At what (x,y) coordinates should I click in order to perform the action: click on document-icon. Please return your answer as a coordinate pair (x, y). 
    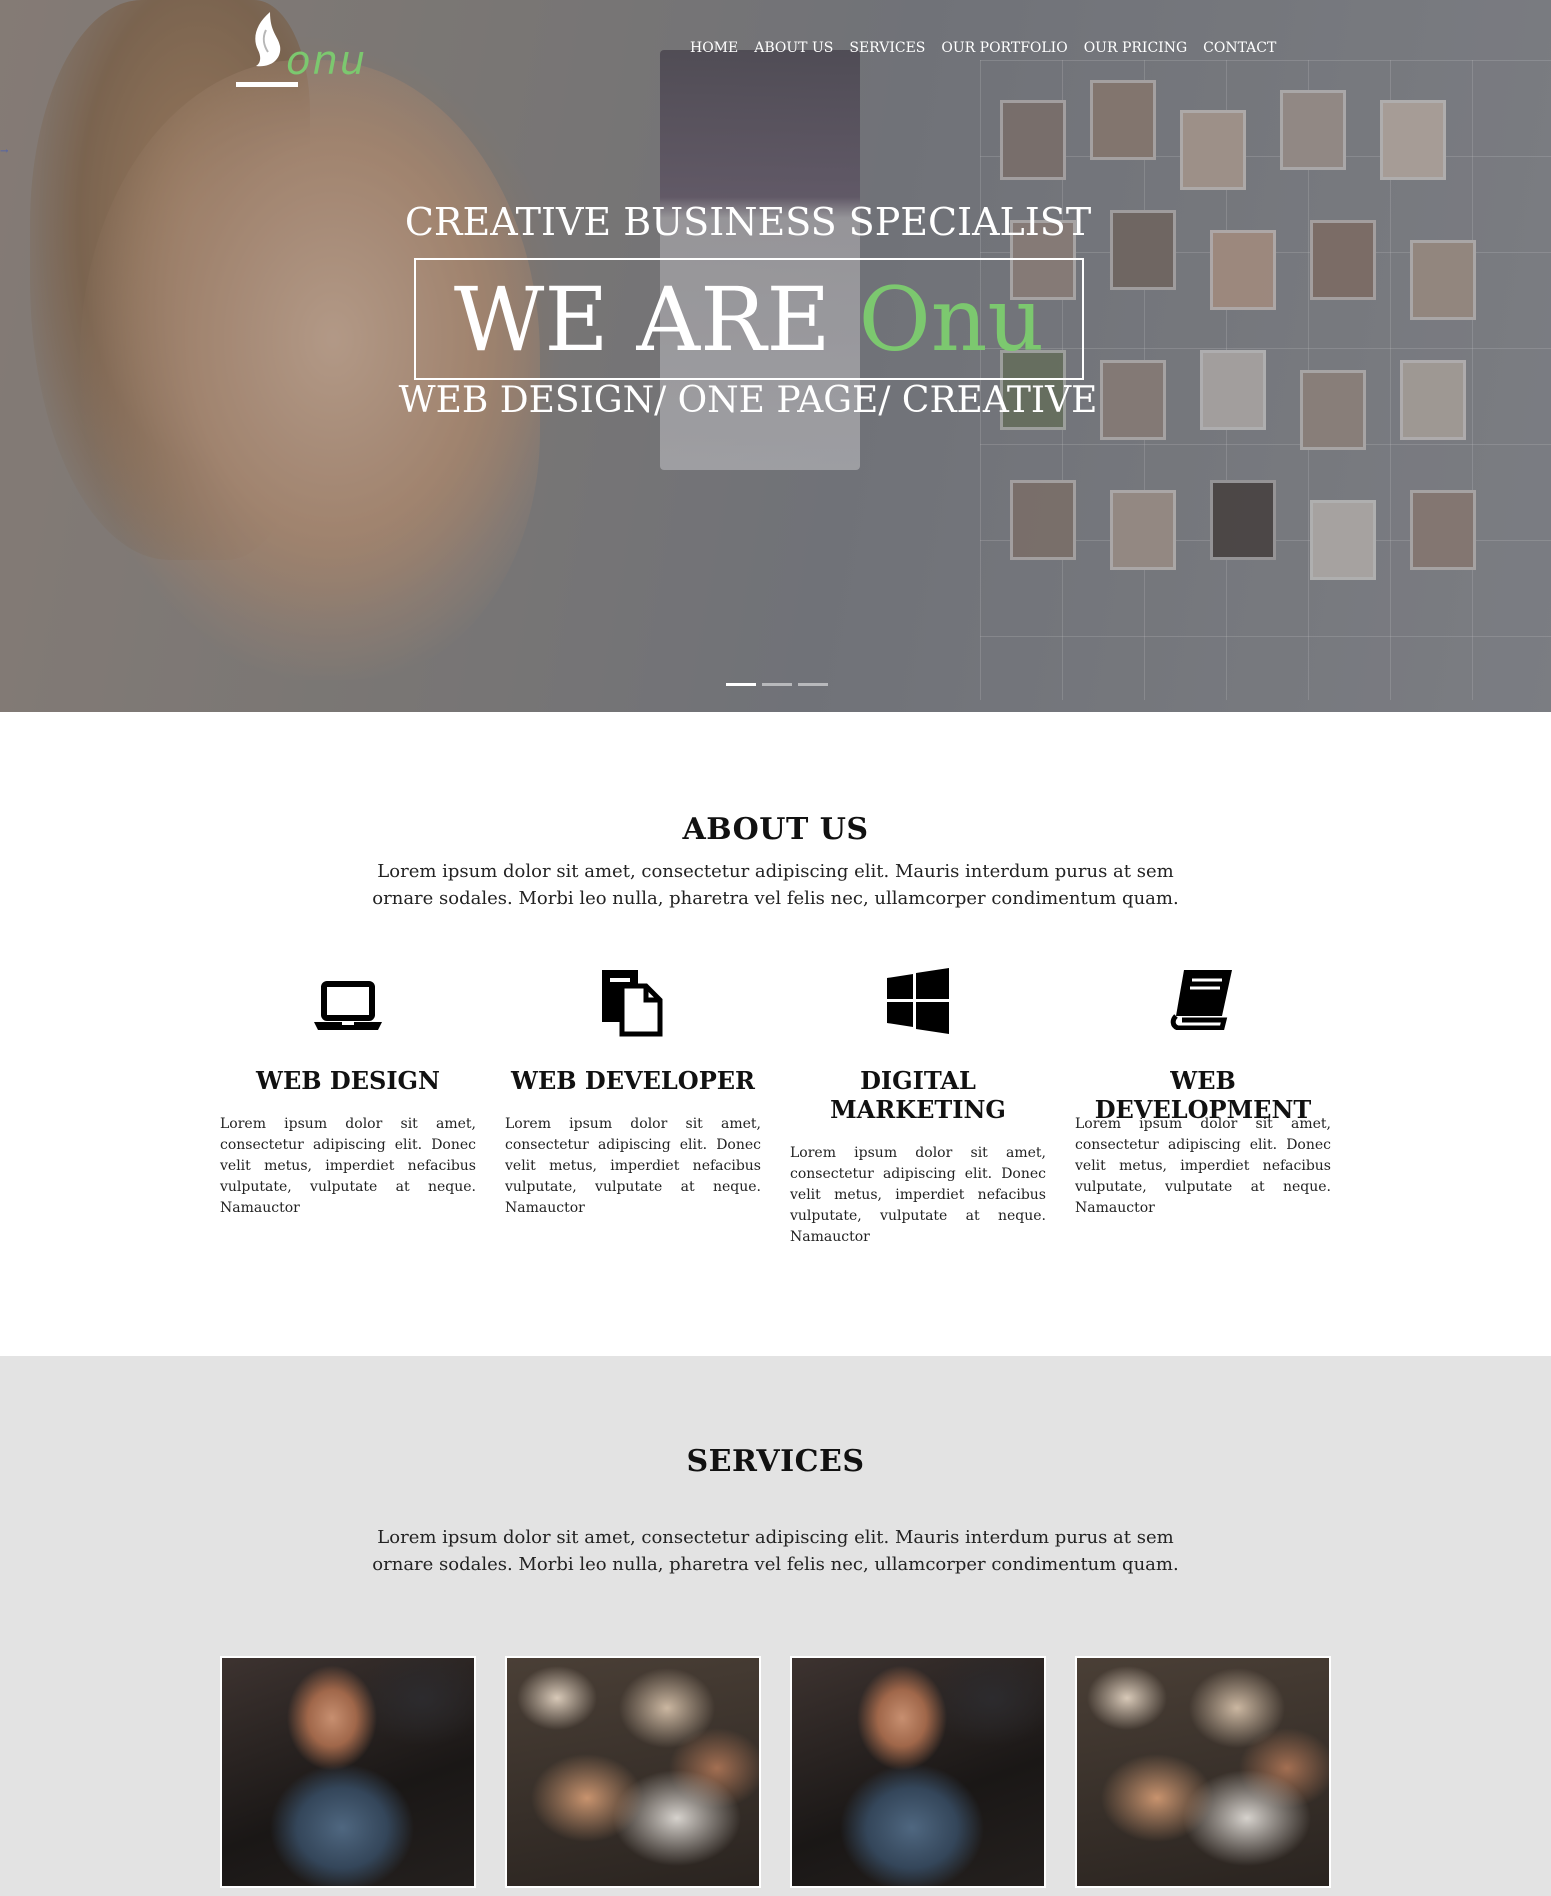
    Looking at the image, I should click on (633, 1001).